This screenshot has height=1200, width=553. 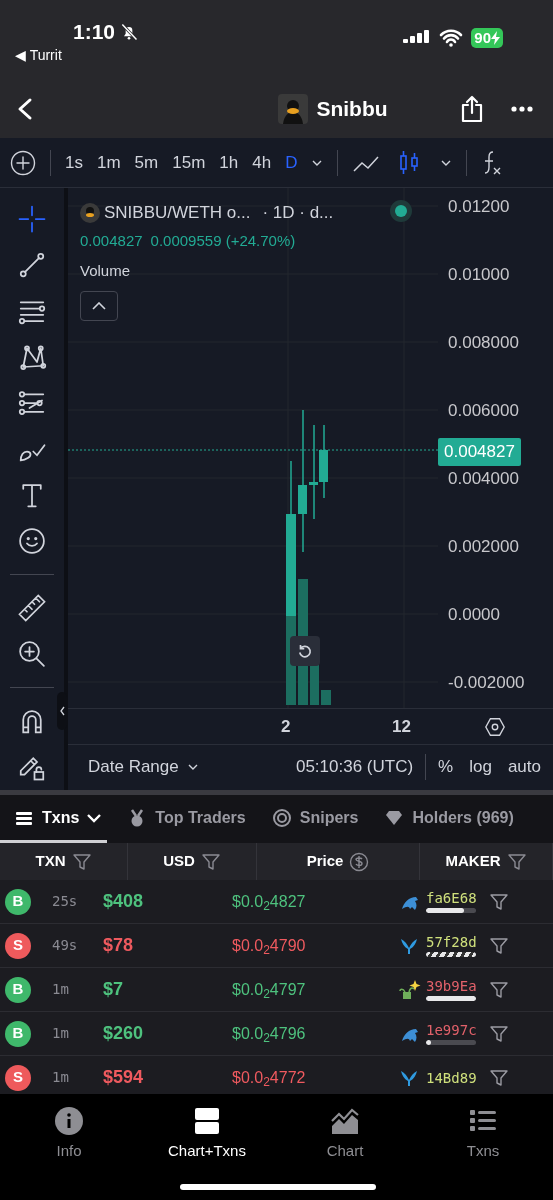 I want to click on settings-icon, so click(x=495, y=726).